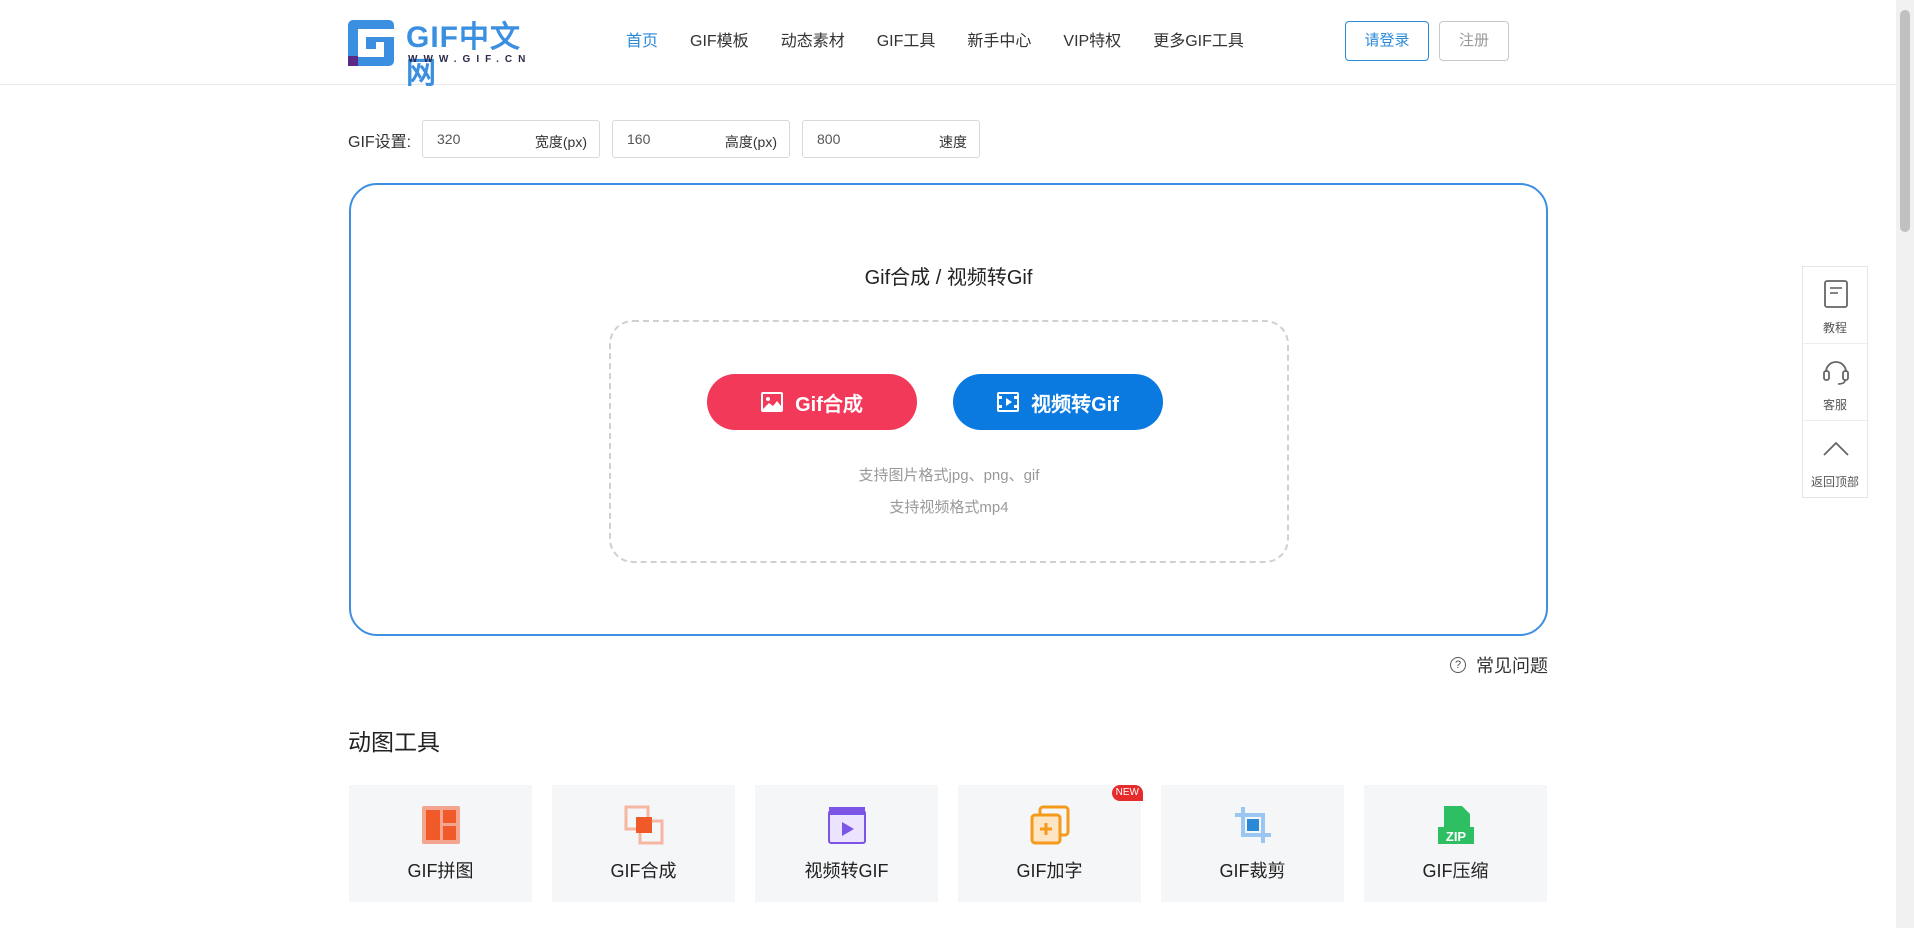 This screenshot has width=1914, height=928. Describe the element at coordinates (1905, 464) in the screenshot. I see `page-scrollbar` at that location.